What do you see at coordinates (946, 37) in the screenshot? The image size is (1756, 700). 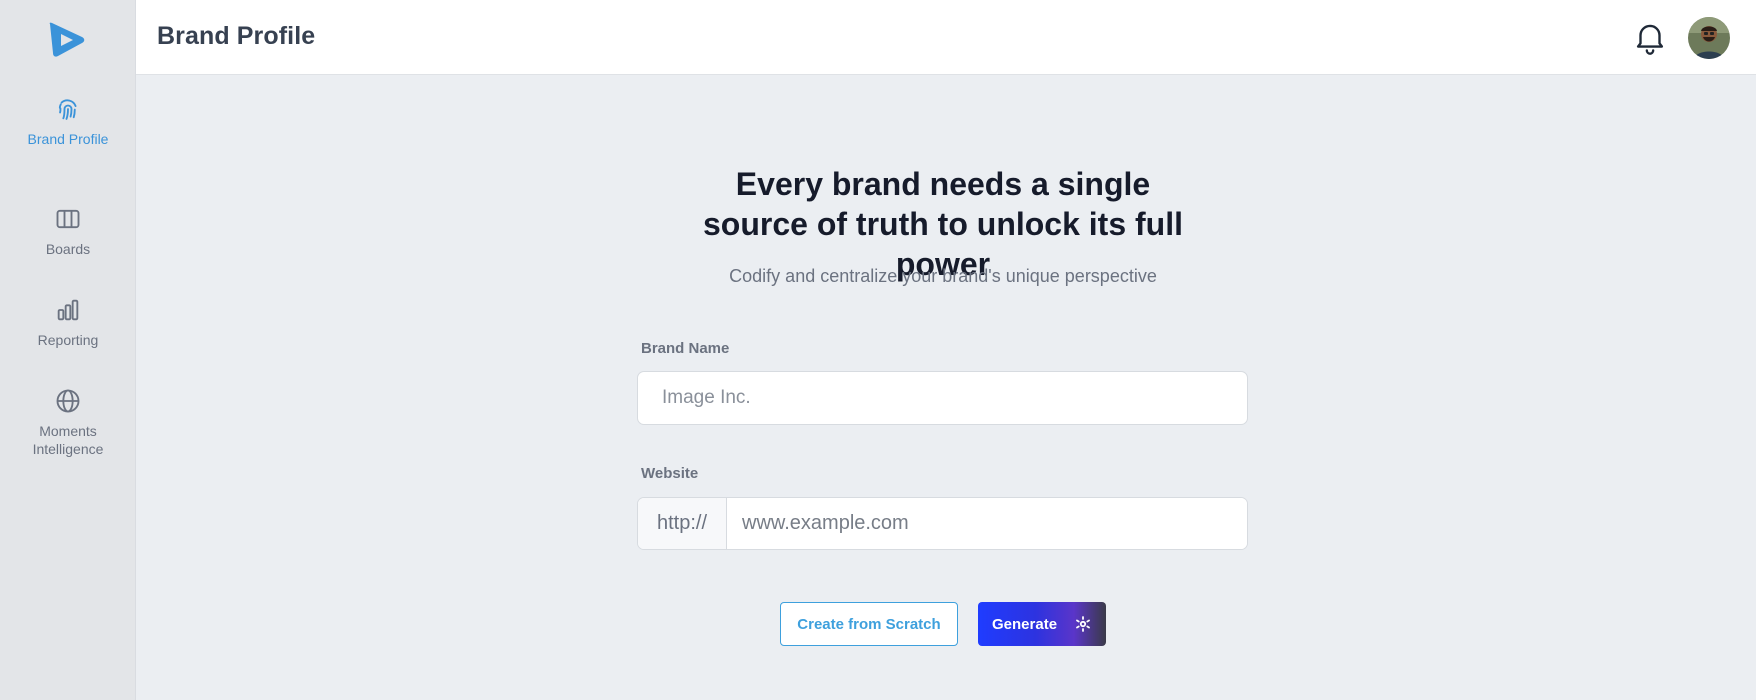 I see `top-bar: Brand Profile` at bounding box center [946, 37].